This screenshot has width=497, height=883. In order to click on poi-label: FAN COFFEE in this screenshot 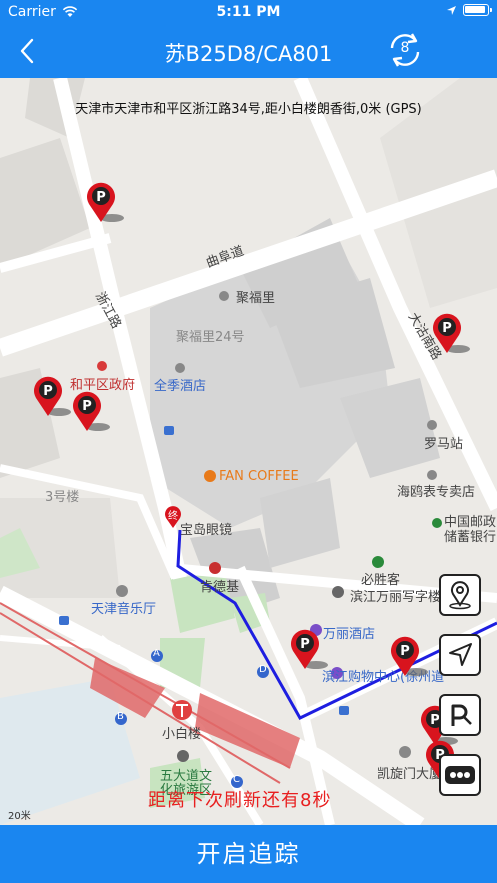, I will do `click(259, 476)`.